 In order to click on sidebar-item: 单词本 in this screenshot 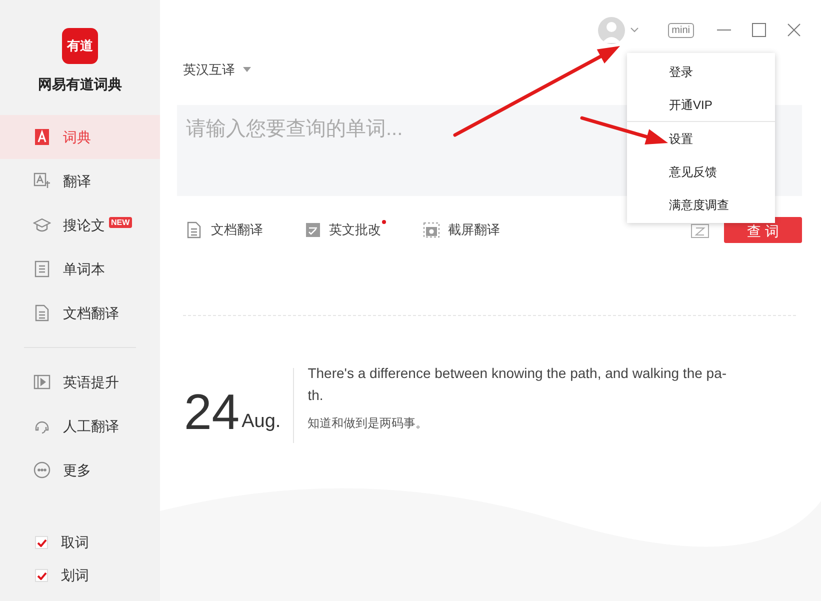, I will do `click(80, 269)`.